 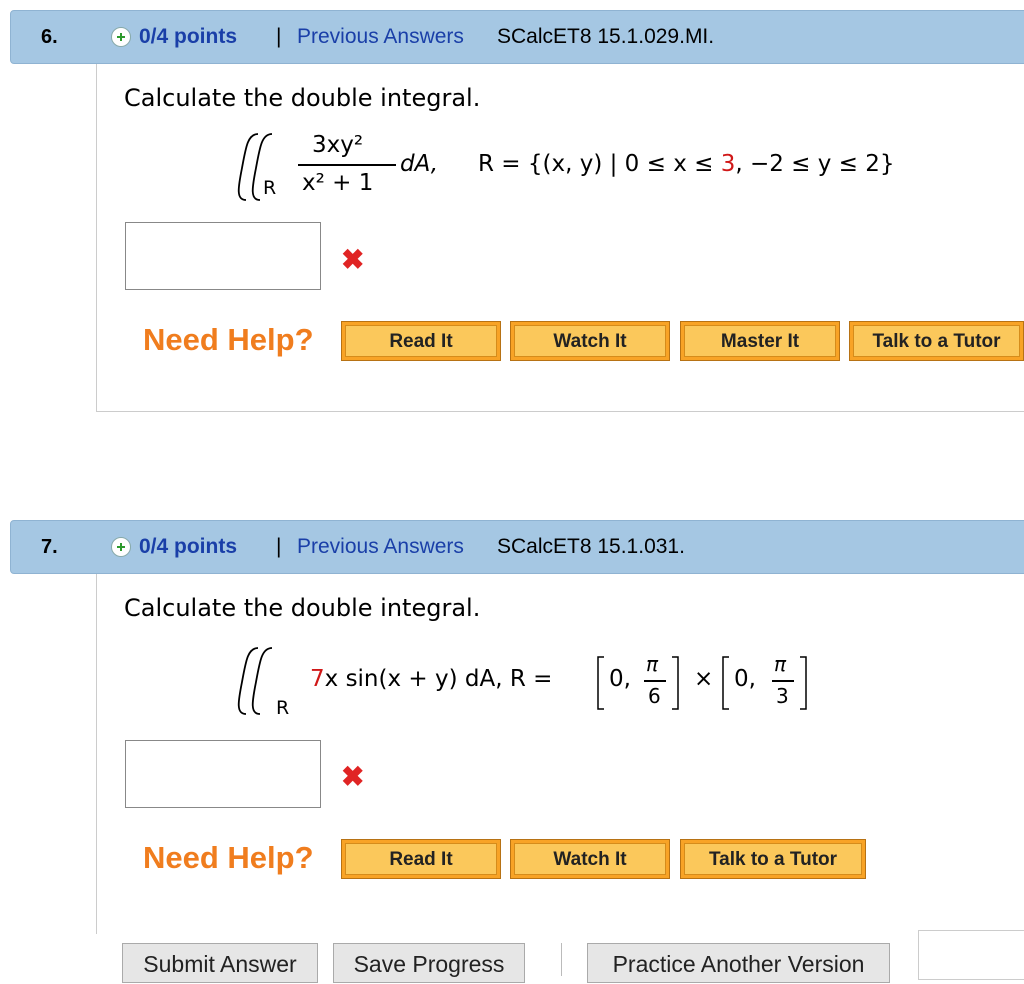 I want to click on submit-answer-button: Submit Answer, so click(x=220, y=963).